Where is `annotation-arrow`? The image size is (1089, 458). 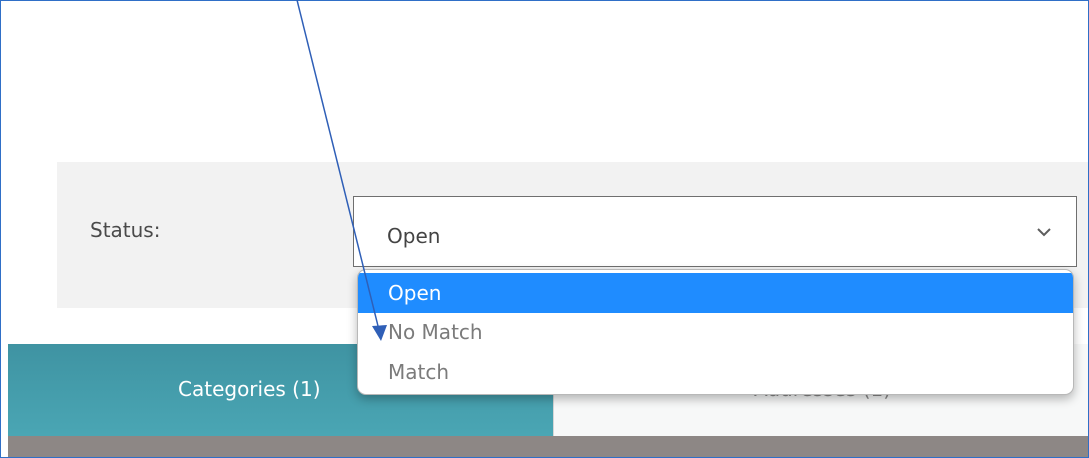
annotation-arrow is located at coordinates (341, 170).